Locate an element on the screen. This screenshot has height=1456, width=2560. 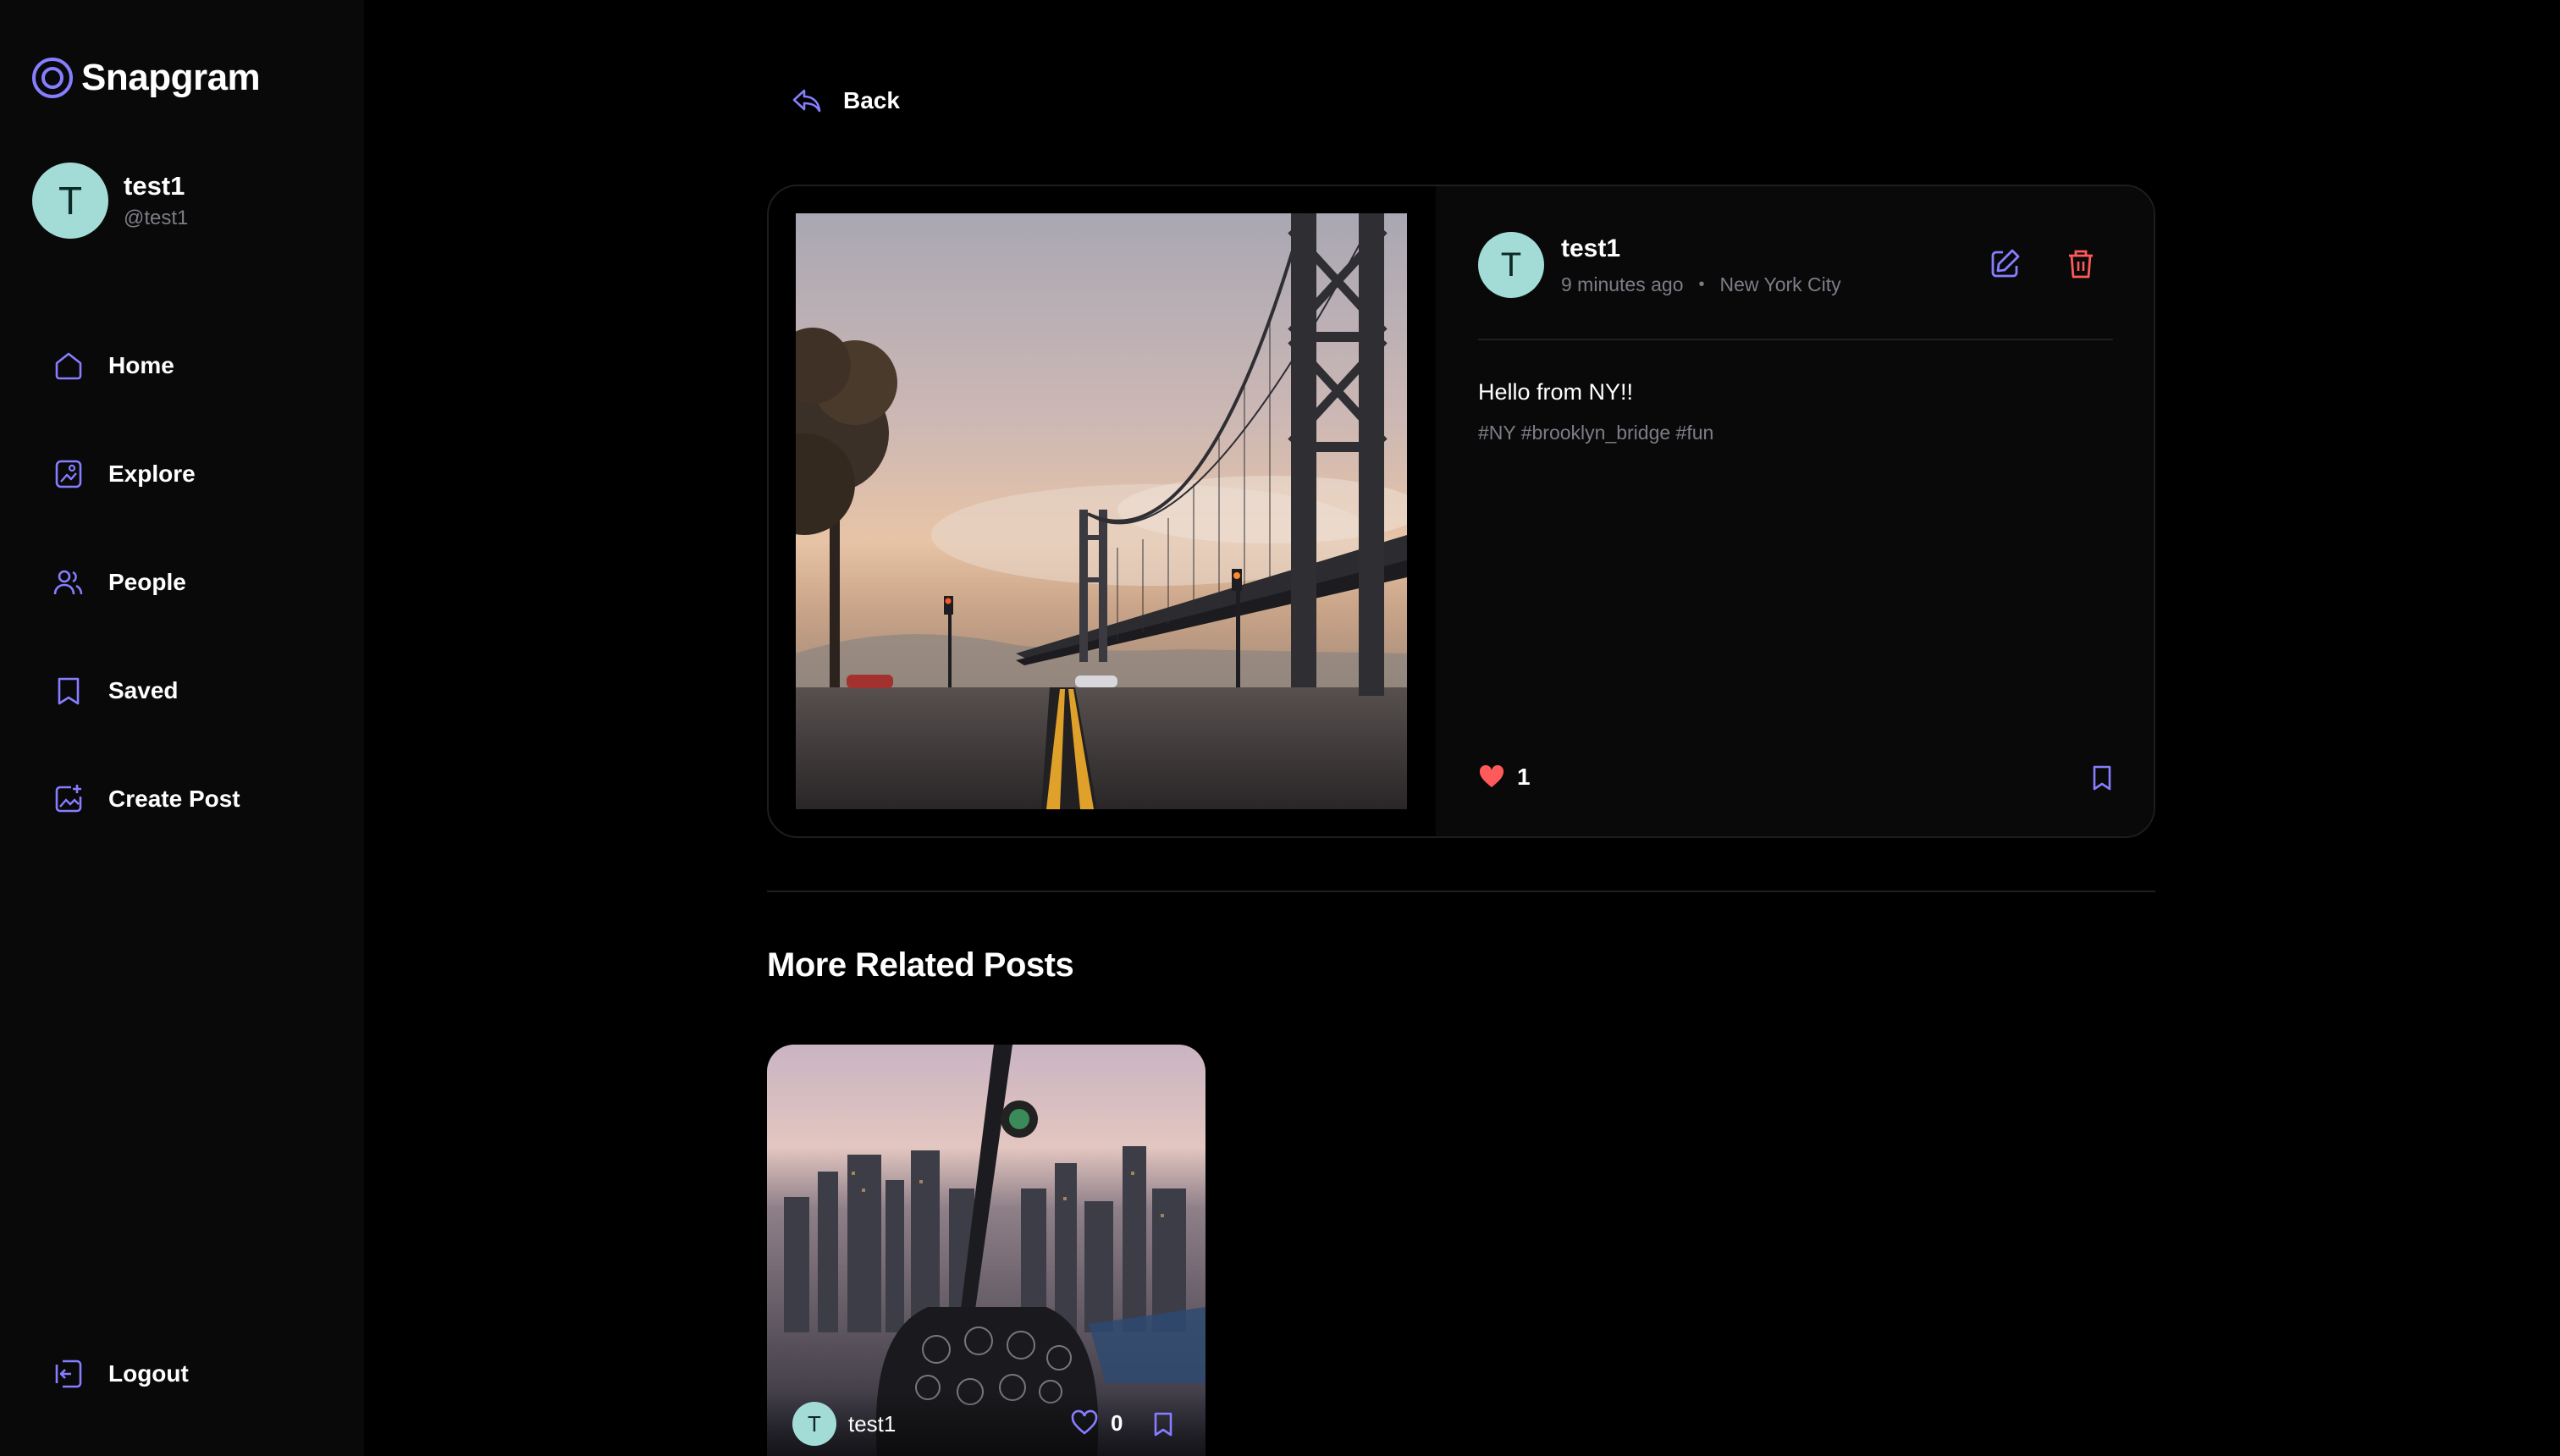
like-count: 0 is located at coordinates (1117, 1422).